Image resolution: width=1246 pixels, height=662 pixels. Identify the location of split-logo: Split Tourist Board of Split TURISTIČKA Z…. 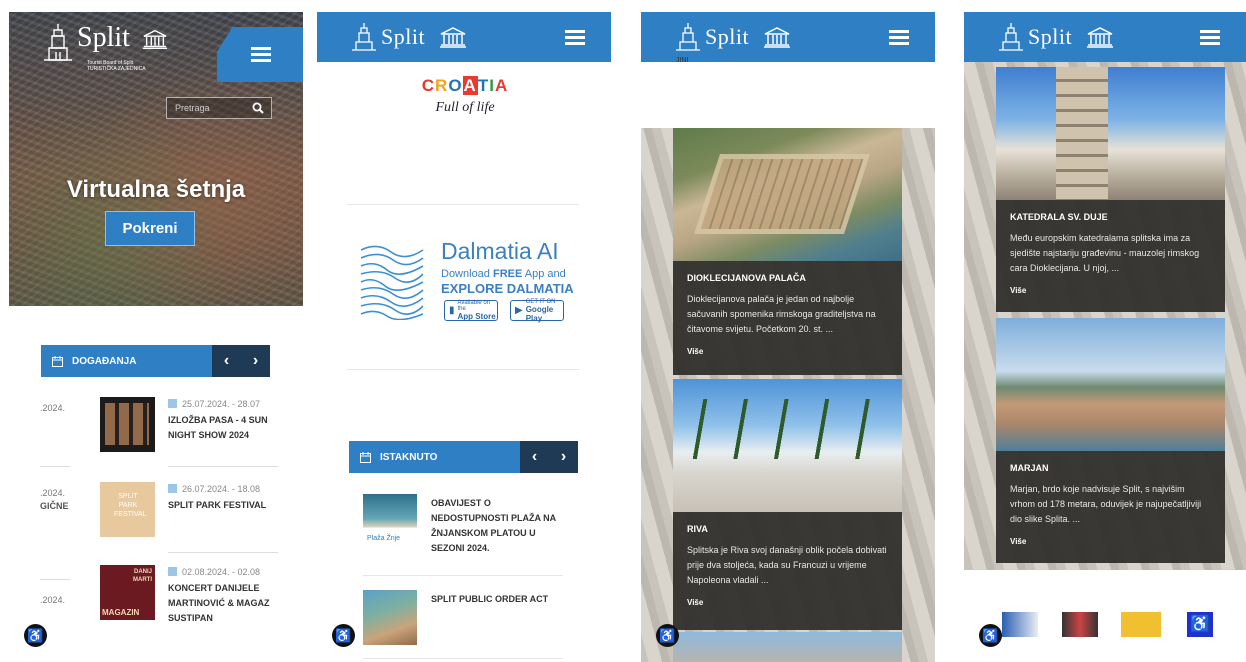
(105, 47).